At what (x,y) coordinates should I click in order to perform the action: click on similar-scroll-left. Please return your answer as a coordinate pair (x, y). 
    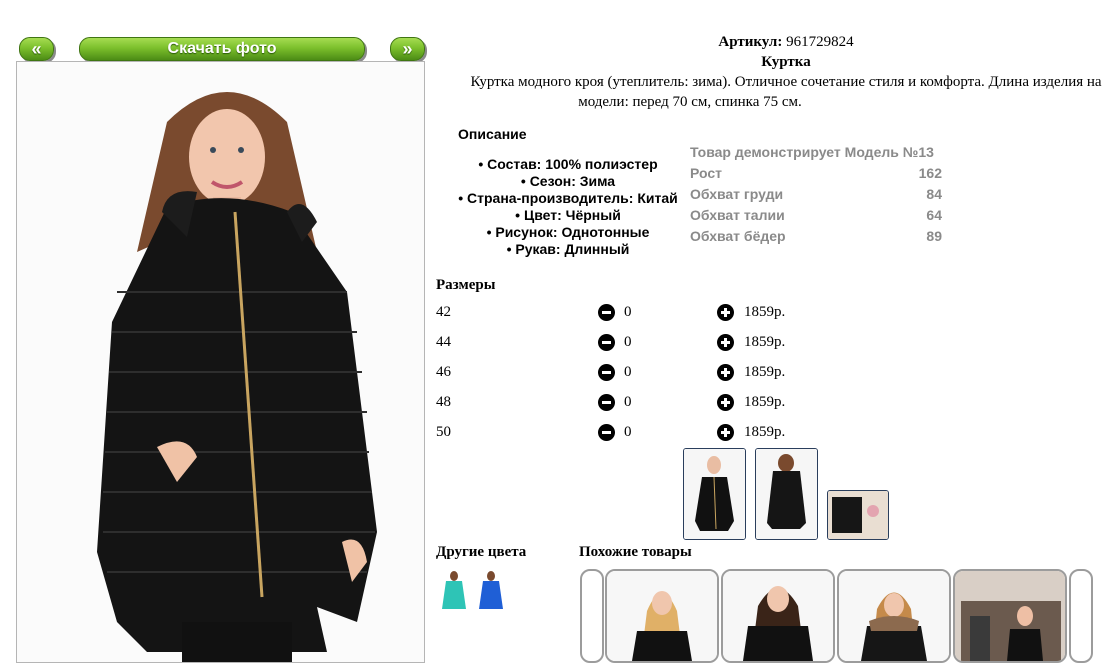
    Looking at the image, I should click on (592, 616).